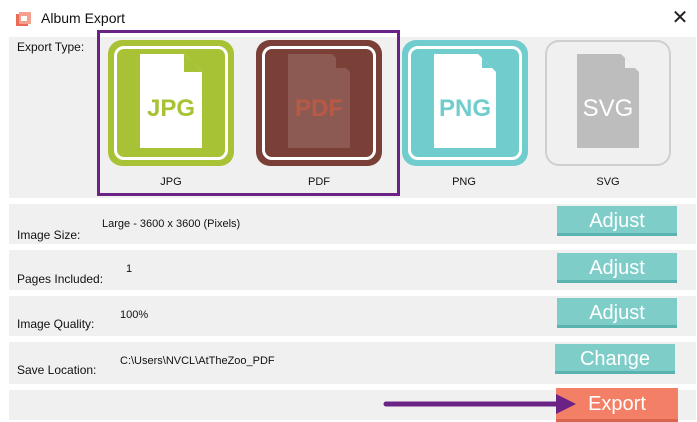 The height and width of the screenshot is (422, 697). Describe the element at coordinates (617, 221) in the screenshot. I see `image-size-adjust-button: Adjust` at that location.